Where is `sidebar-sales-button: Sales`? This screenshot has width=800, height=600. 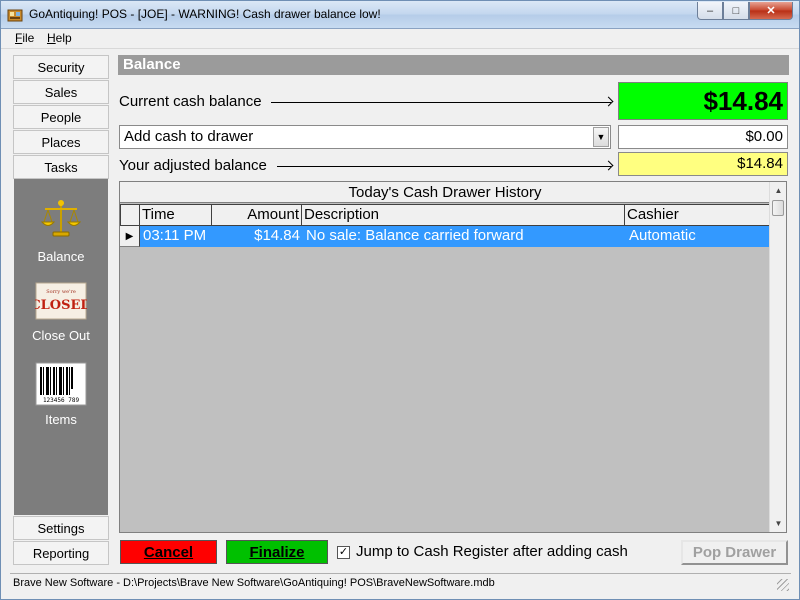
sidebar-sales-button: Sales is located at coordinates (61, 92).